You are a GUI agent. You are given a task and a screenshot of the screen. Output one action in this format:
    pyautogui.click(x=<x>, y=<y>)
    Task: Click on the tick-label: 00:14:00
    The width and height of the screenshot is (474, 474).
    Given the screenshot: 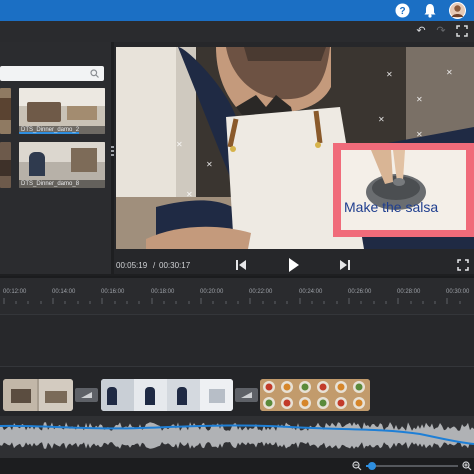 What is the action you would take?
    pyautogui.click(x=64, y=292)
    